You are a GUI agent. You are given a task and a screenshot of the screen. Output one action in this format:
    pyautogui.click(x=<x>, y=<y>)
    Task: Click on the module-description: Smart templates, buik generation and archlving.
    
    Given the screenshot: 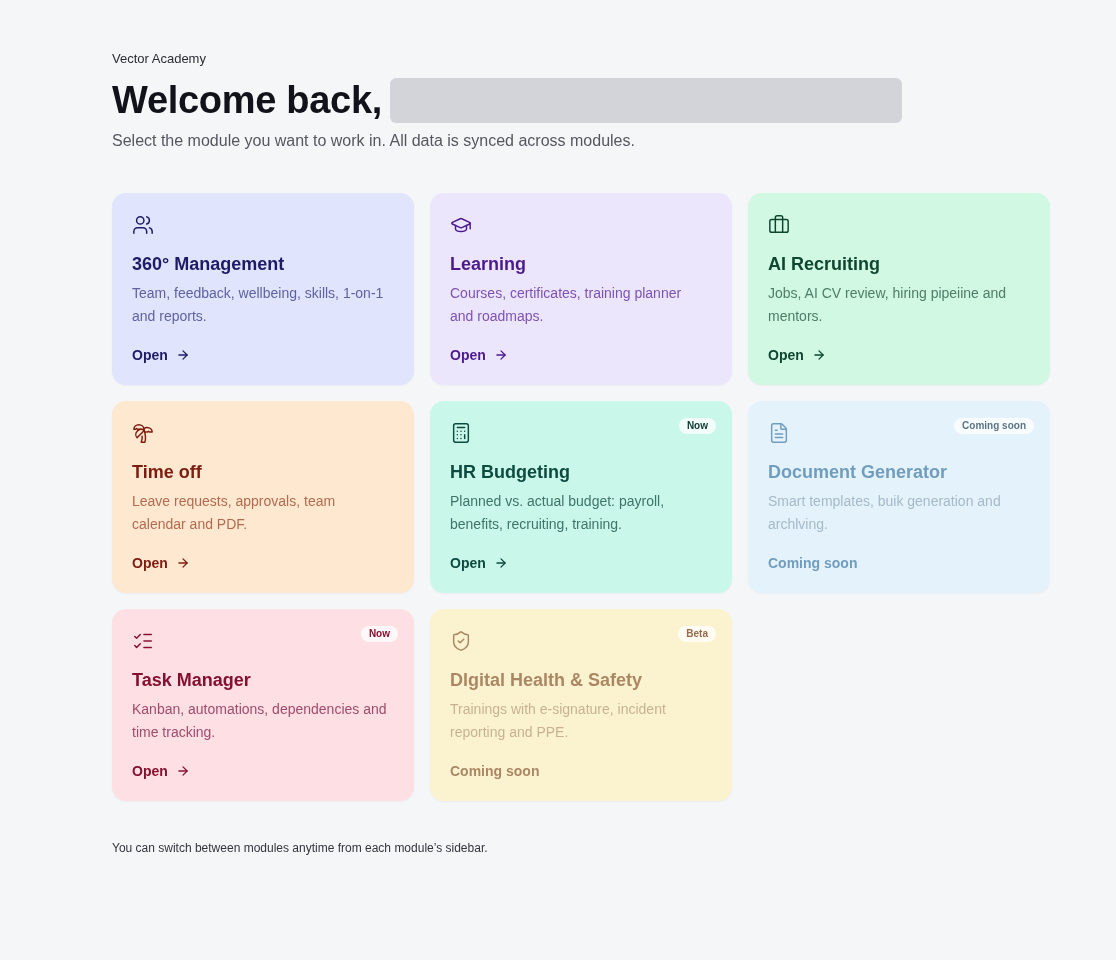 What is the action you would take?
    pyautogui.click(x=885, y=513)
    